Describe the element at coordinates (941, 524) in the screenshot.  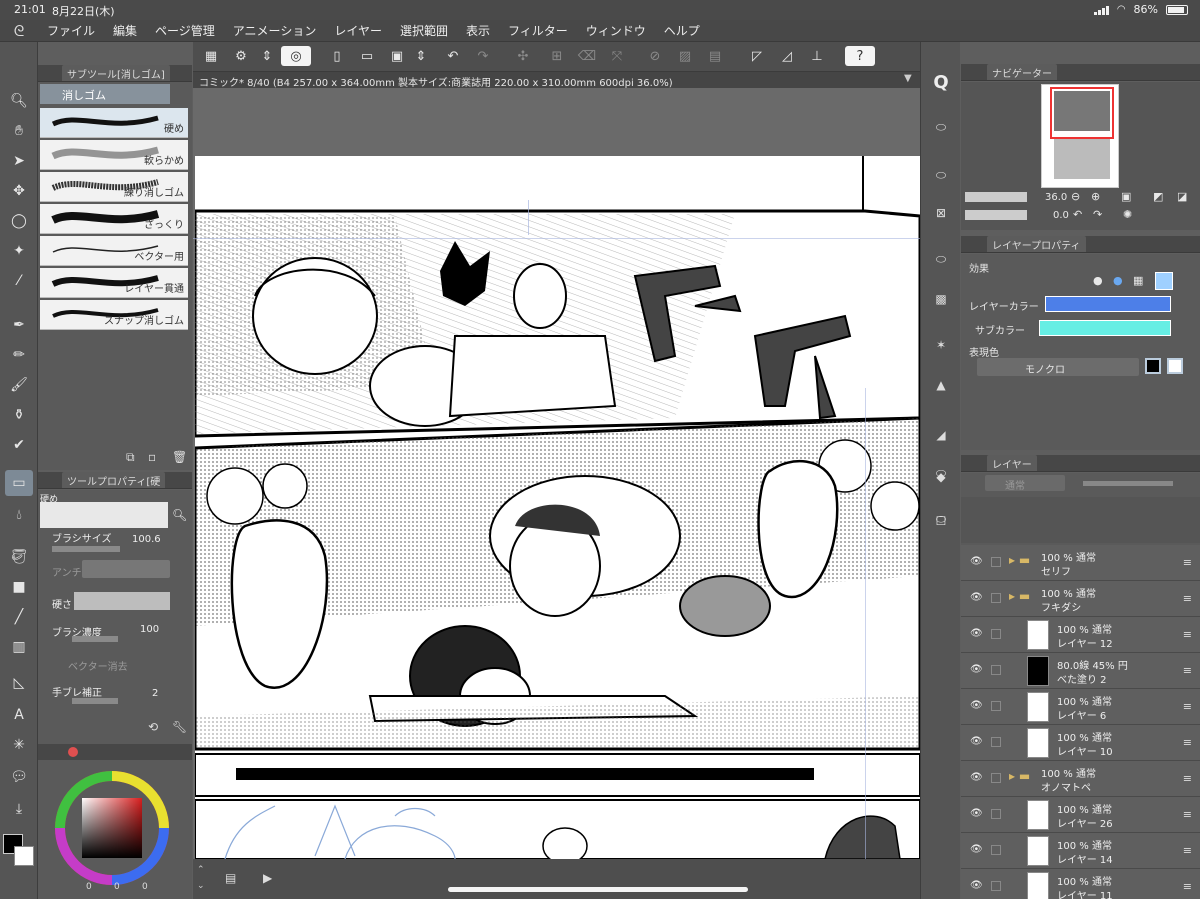
I see `material-figure-icon: ☐` at that location.